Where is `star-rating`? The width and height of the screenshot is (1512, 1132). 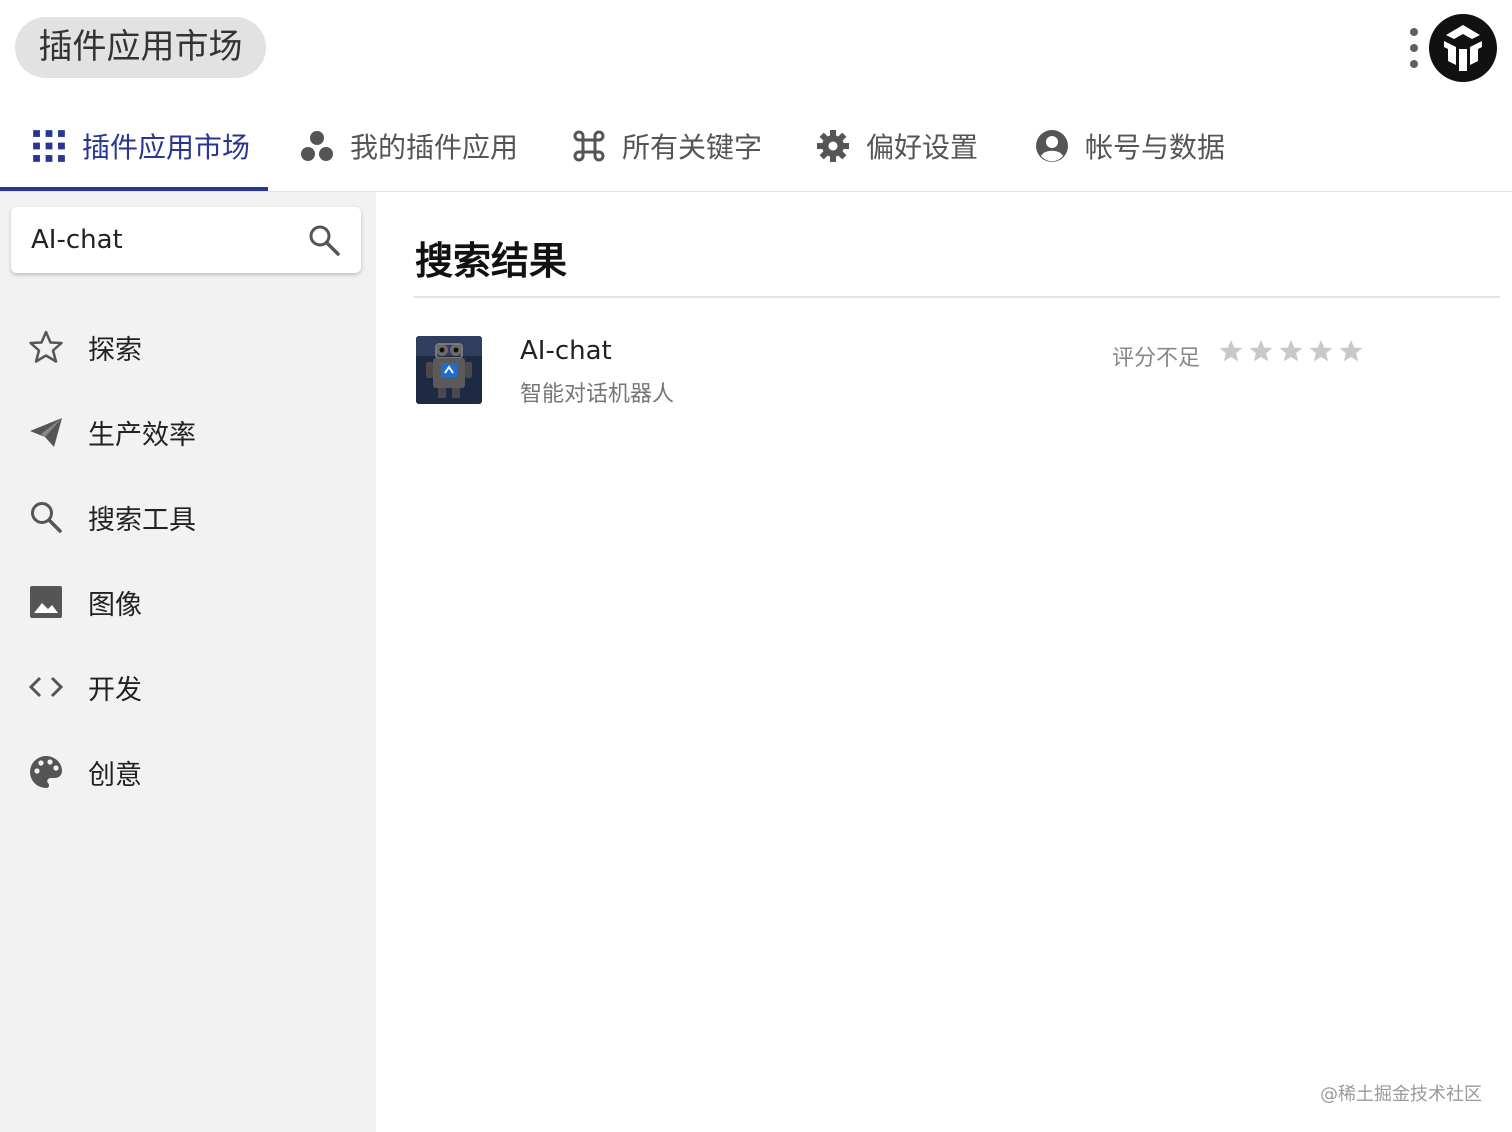 star-rating is located at coordinates (1293, 351).